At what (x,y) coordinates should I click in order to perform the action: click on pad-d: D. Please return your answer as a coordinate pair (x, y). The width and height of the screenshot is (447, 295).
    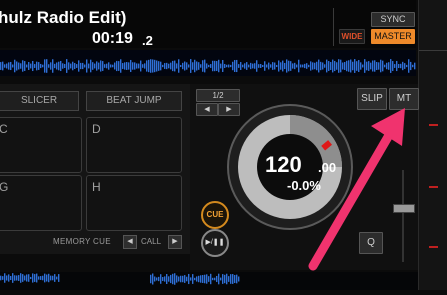
    Looking at the image, I should click on (134, 145).